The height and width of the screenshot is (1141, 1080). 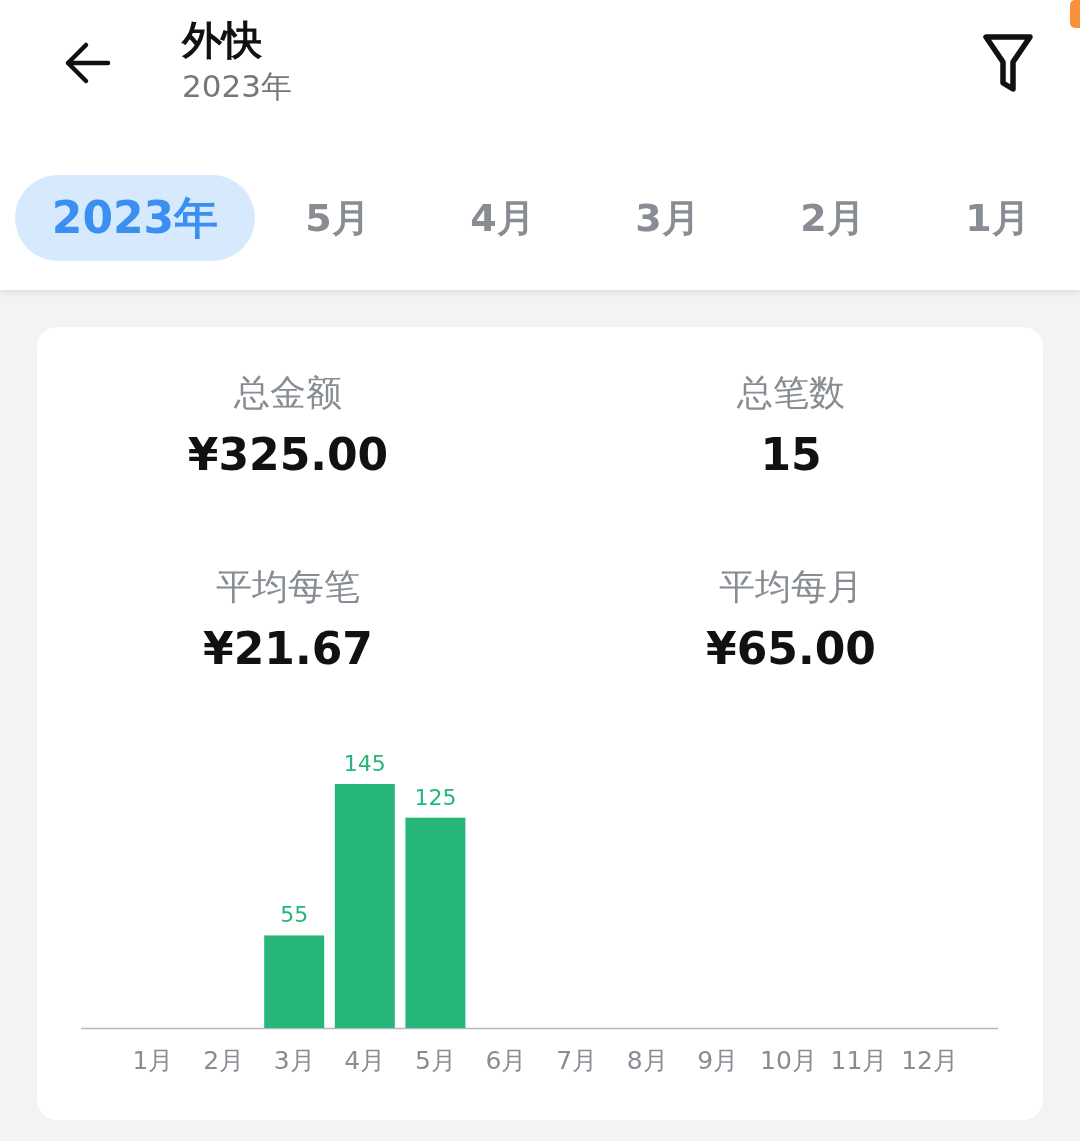 I want to click on period-tab: 1月, so click(x=997, y=218).